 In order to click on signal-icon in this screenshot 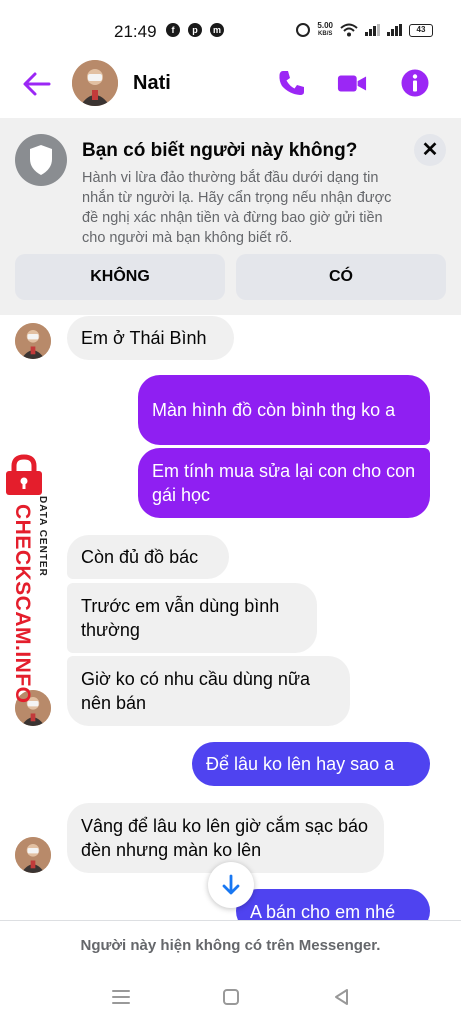, I will do `click(372, 30)`.